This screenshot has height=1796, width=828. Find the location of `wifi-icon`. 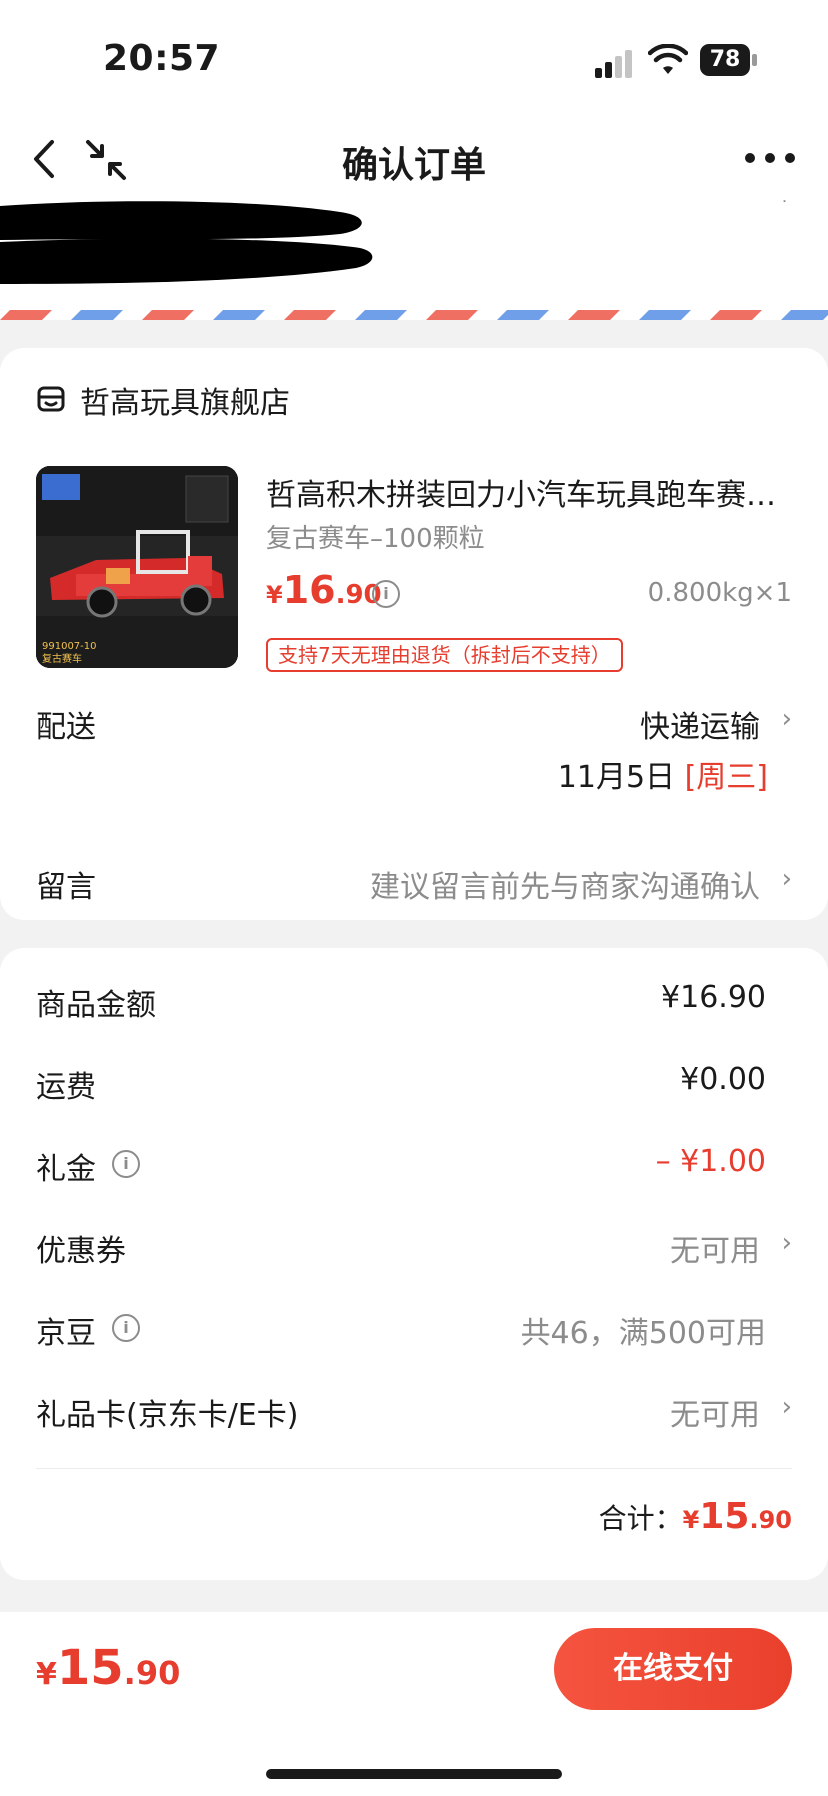

wifi-icon is located at coordinates (668, 59).